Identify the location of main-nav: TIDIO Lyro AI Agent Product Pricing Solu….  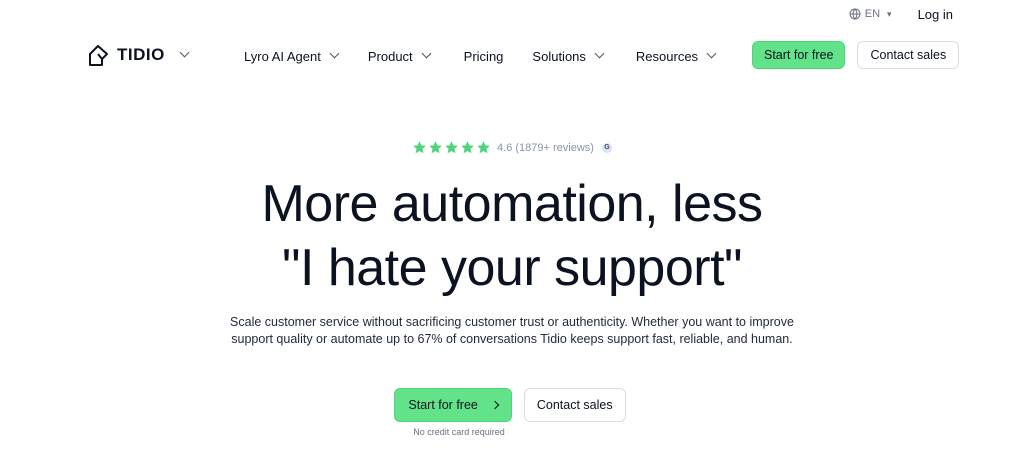
(512, 56).